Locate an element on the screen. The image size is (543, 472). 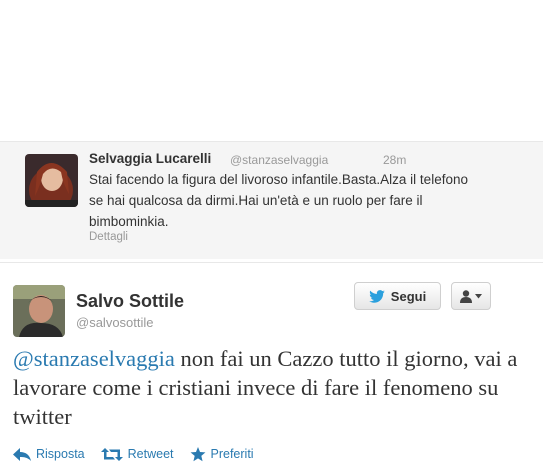
follow-button: Segui is located at coordinates (397, 296).